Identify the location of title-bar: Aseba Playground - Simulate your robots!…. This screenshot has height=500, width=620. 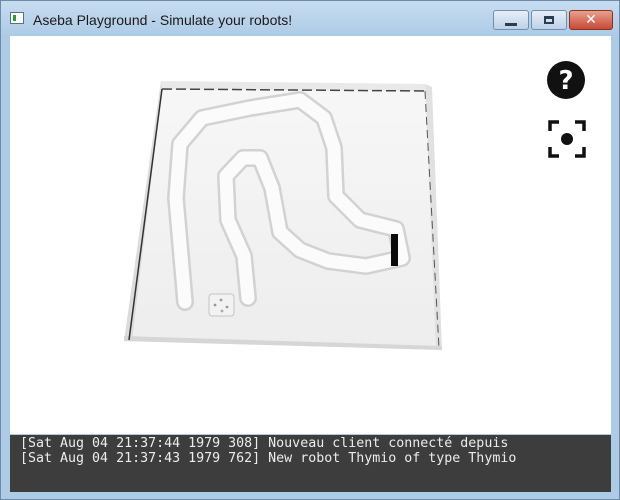
(310, 18).